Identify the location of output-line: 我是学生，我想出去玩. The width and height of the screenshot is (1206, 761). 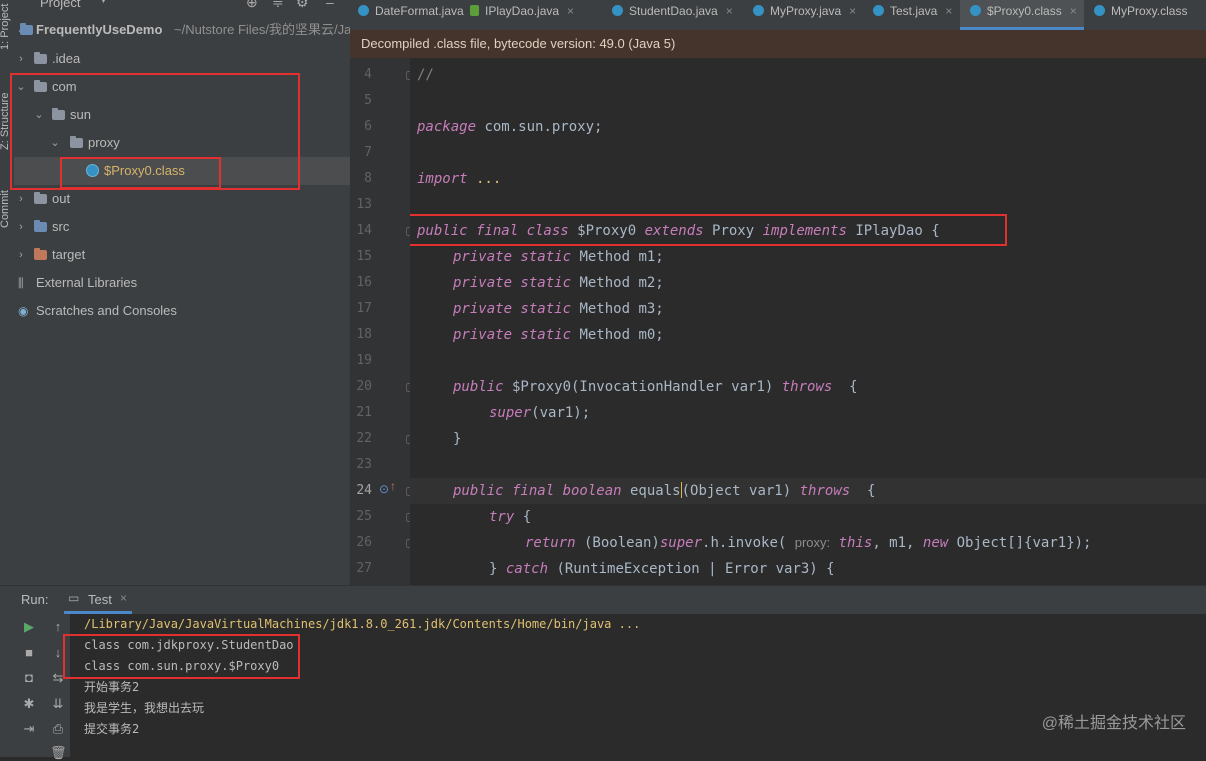
(144, 708).